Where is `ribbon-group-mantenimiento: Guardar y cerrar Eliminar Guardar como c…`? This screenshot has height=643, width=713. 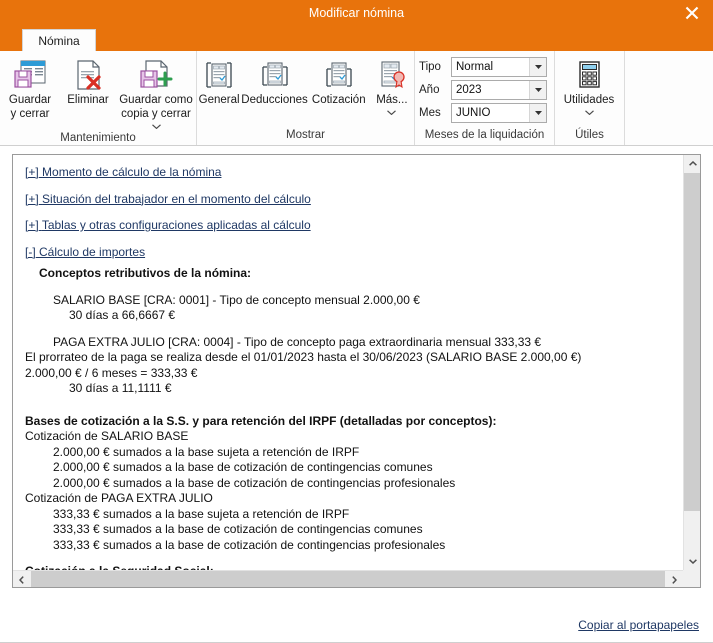
ribbon-group-mantenimiento: Guardar y cerrar Eliminar Guardar como c… is located at coordinates (98, 98).